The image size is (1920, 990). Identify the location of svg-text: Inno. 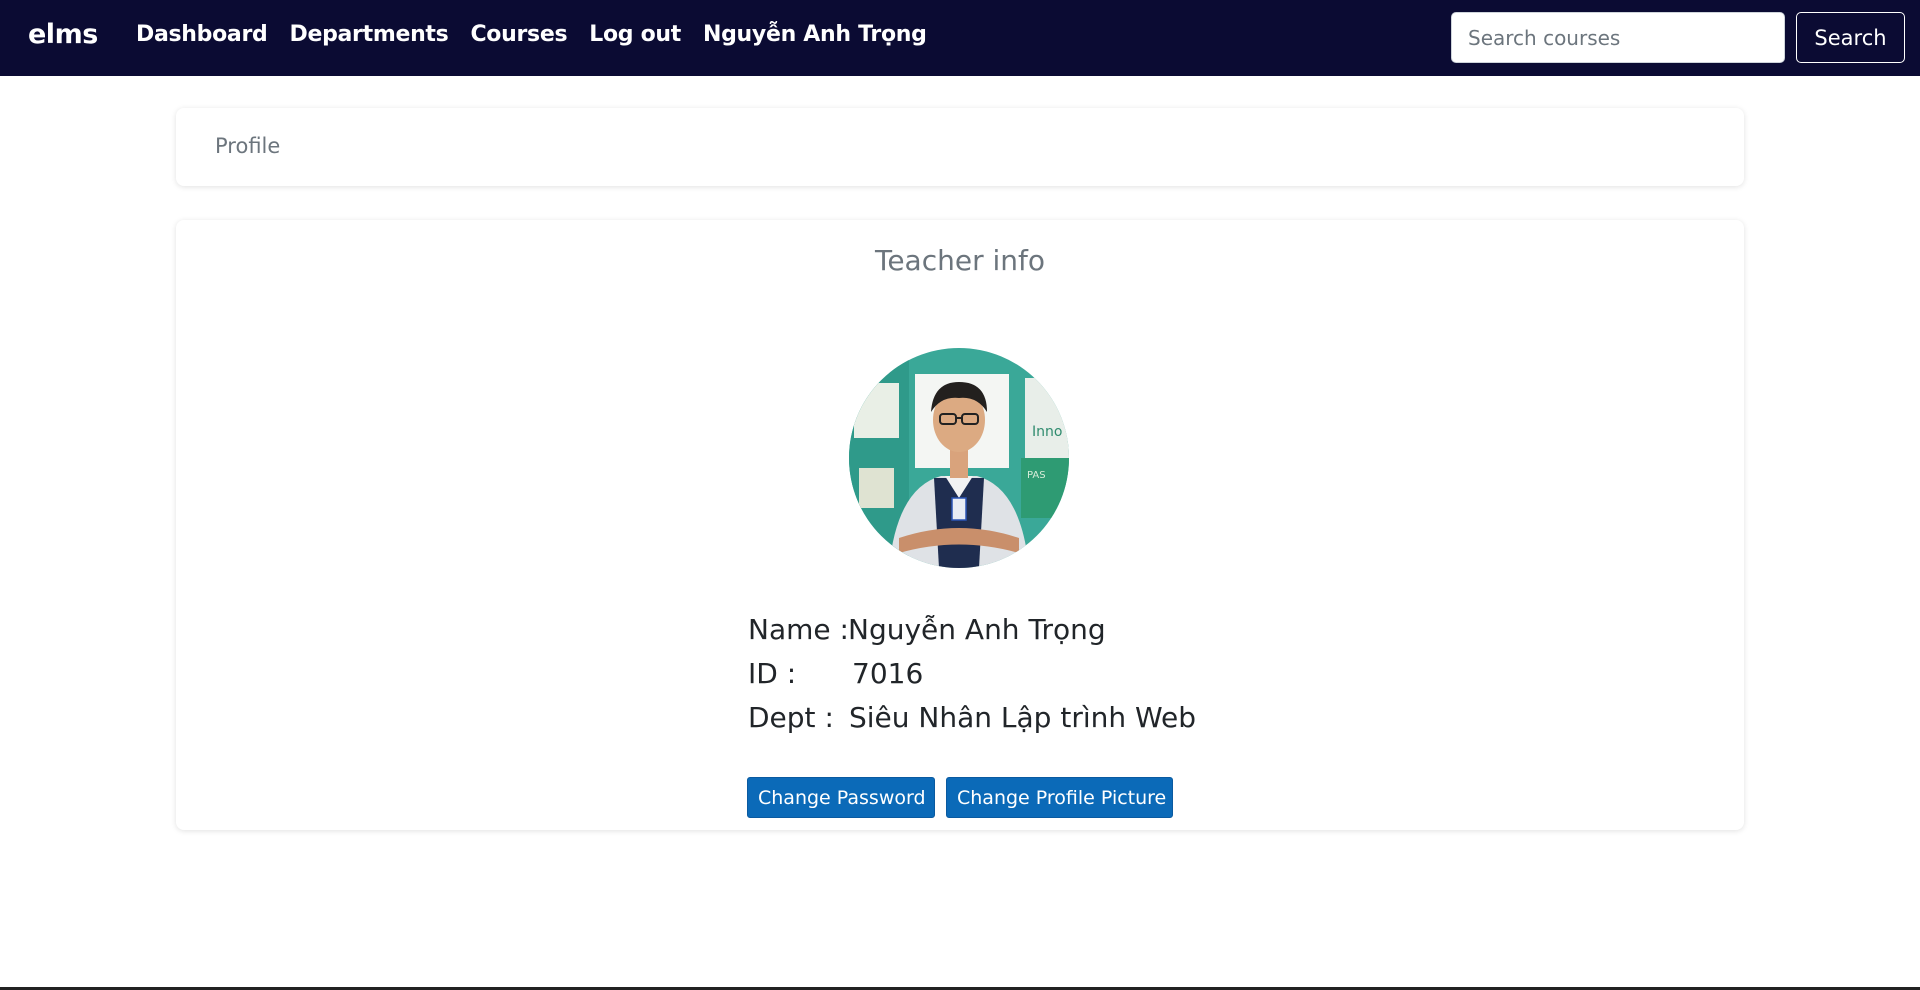
(1047, 432).